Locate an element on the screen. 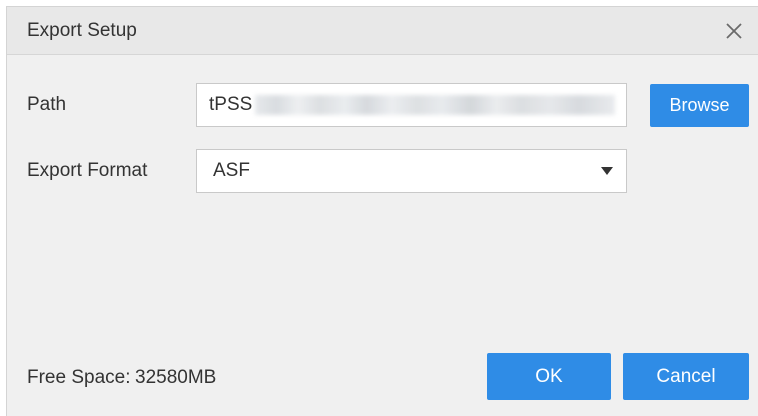 This screenshot has width=758, height=416. free-space-value: 32580MB is located at coordinates (176, 377).